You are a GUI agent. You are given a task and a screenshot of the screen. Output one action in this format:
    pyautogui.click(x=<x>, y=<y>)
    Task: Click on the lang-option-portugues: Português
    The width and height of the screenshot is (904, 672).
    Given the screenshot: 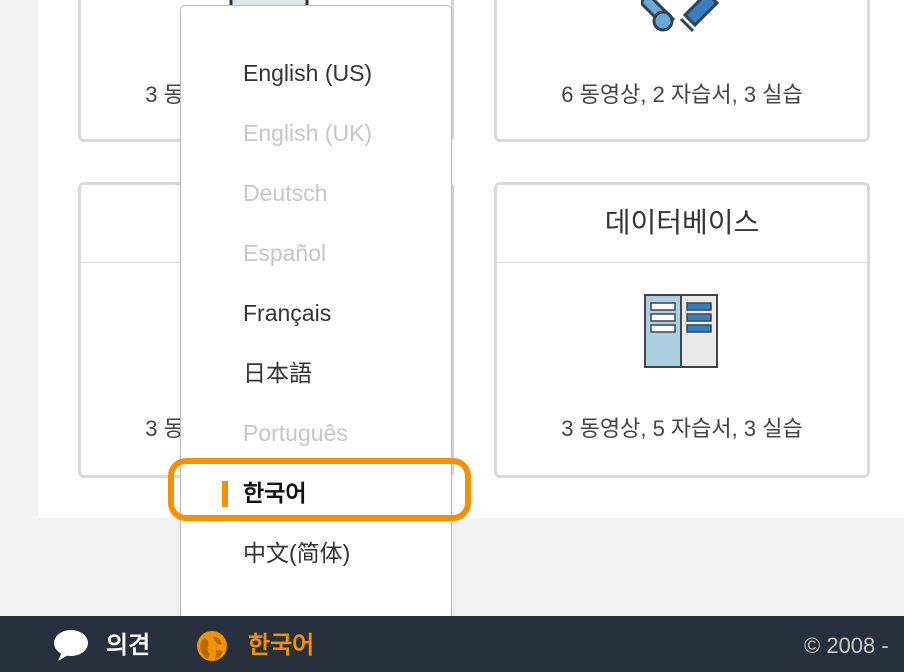 What is the action you would take?
    pyautogui.click(x=316, y=433)
    